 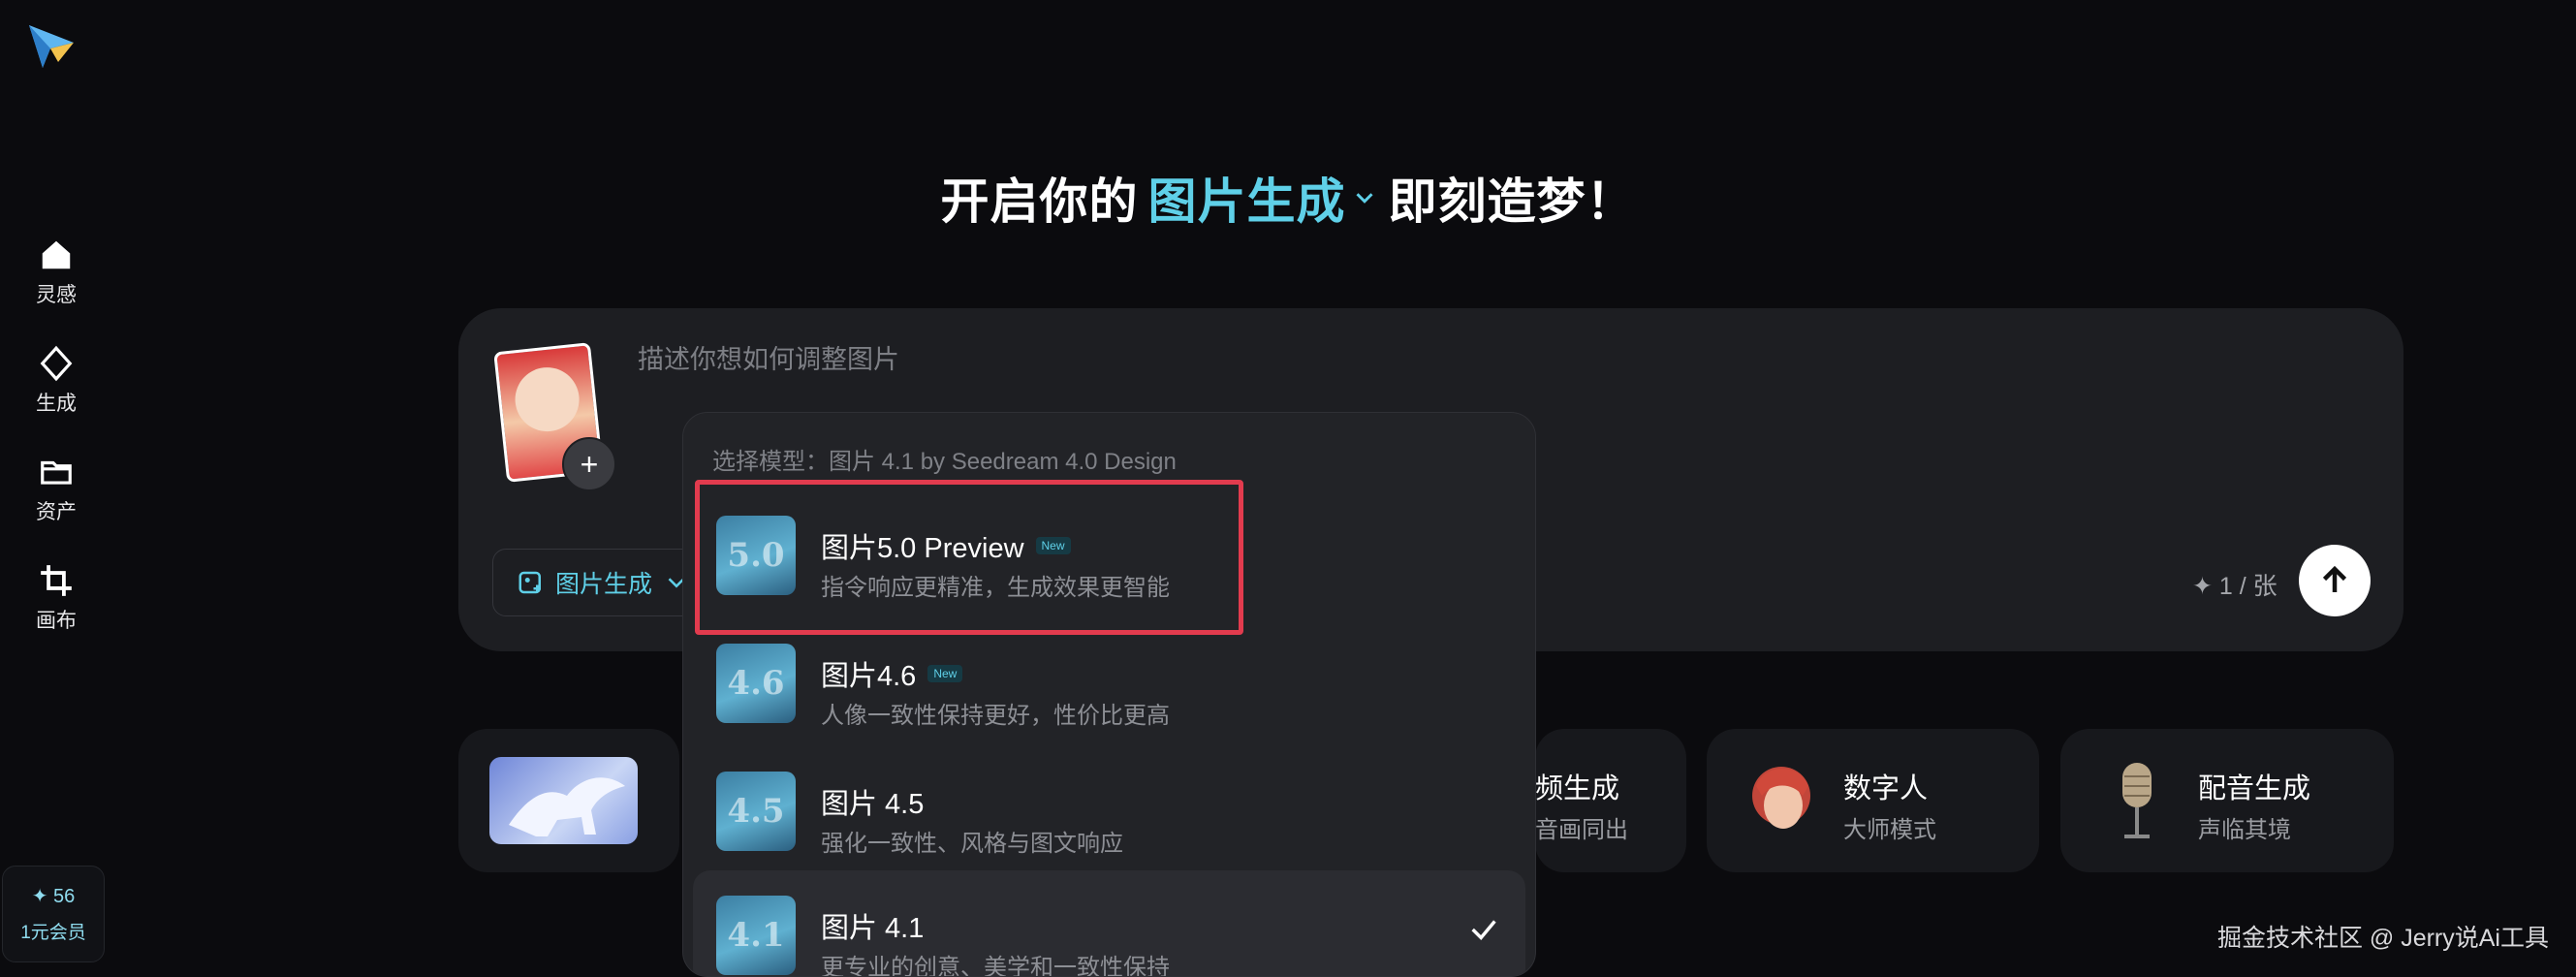 What do you see at coordinates (1246, 201) in the screenshot?
I see `hero-mode-label: 图片生成` at bounding box center [1246, 201].